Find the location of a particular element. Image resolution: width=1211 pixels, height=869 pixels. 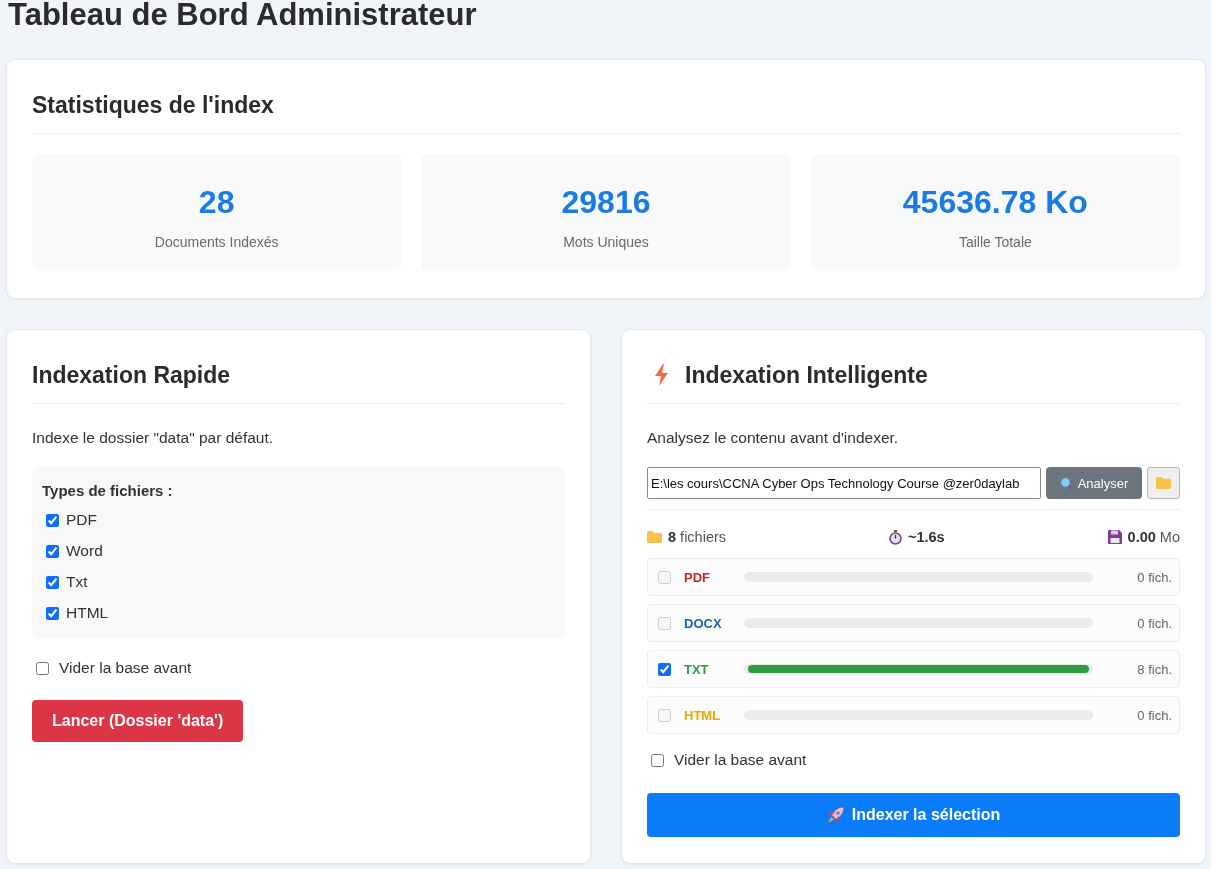

stat-value: 28 is located at coordinates (216, 202).